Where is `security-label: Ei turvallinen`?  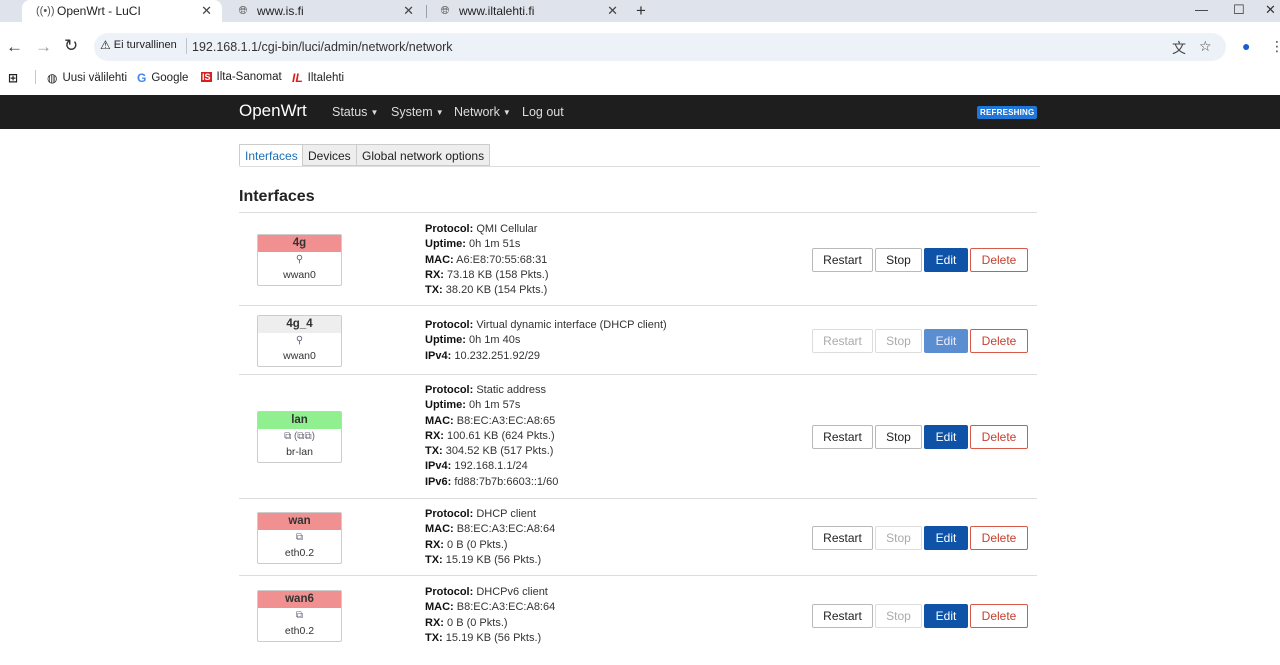
security-label: Ei turvallinen is located at coordinates (145, 45).